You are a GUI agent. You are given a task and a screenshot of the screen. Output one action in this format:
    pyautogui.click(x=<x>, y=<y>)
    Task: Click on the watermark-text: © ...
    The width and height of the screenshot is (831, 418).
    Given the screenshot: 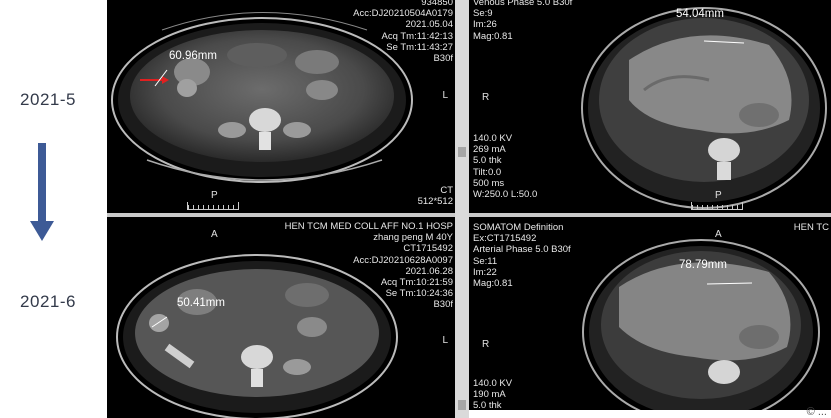 What is the action you would take?
    pyautogui.click(x=816, y=412)
    